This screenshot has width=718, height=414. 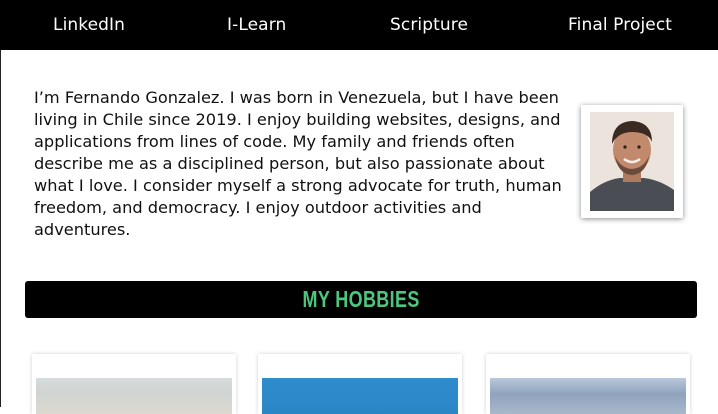 What do you see at coordinates (256, 25) in the screenshot?
I see `nav-link-i-learn: I-Learn` at bounding box center [256, 25].